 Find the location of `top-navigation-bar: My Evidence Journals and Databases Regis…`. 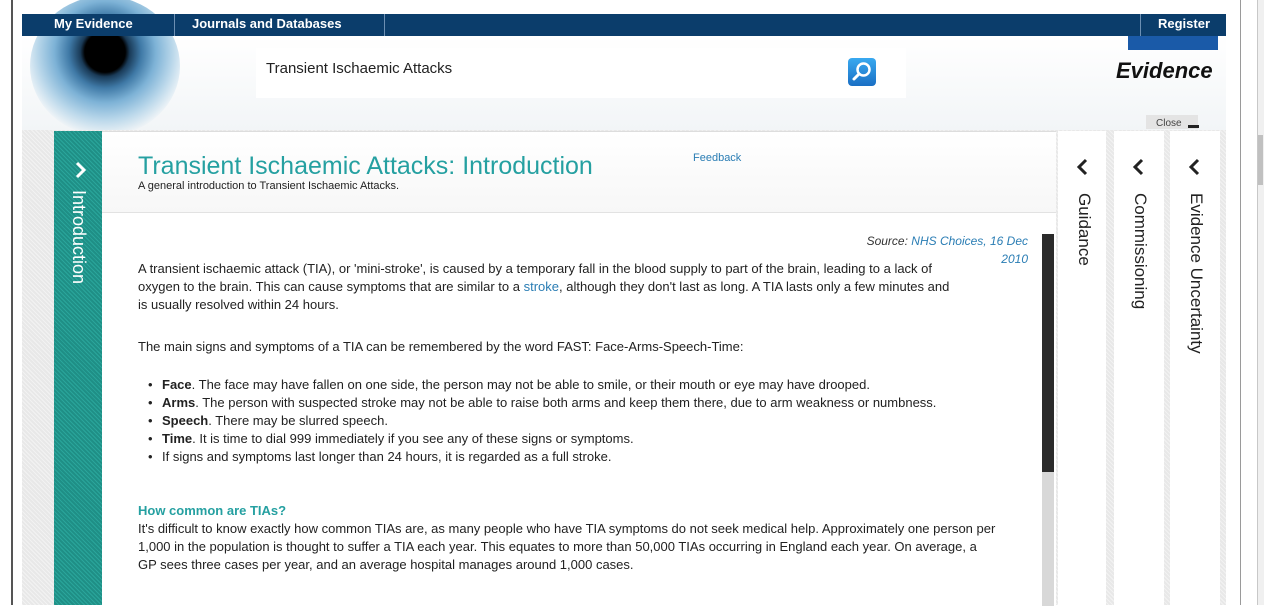

top-navigation-bar: My Evidence Journals and Databases Regis… is located at coordinates (624, 25).